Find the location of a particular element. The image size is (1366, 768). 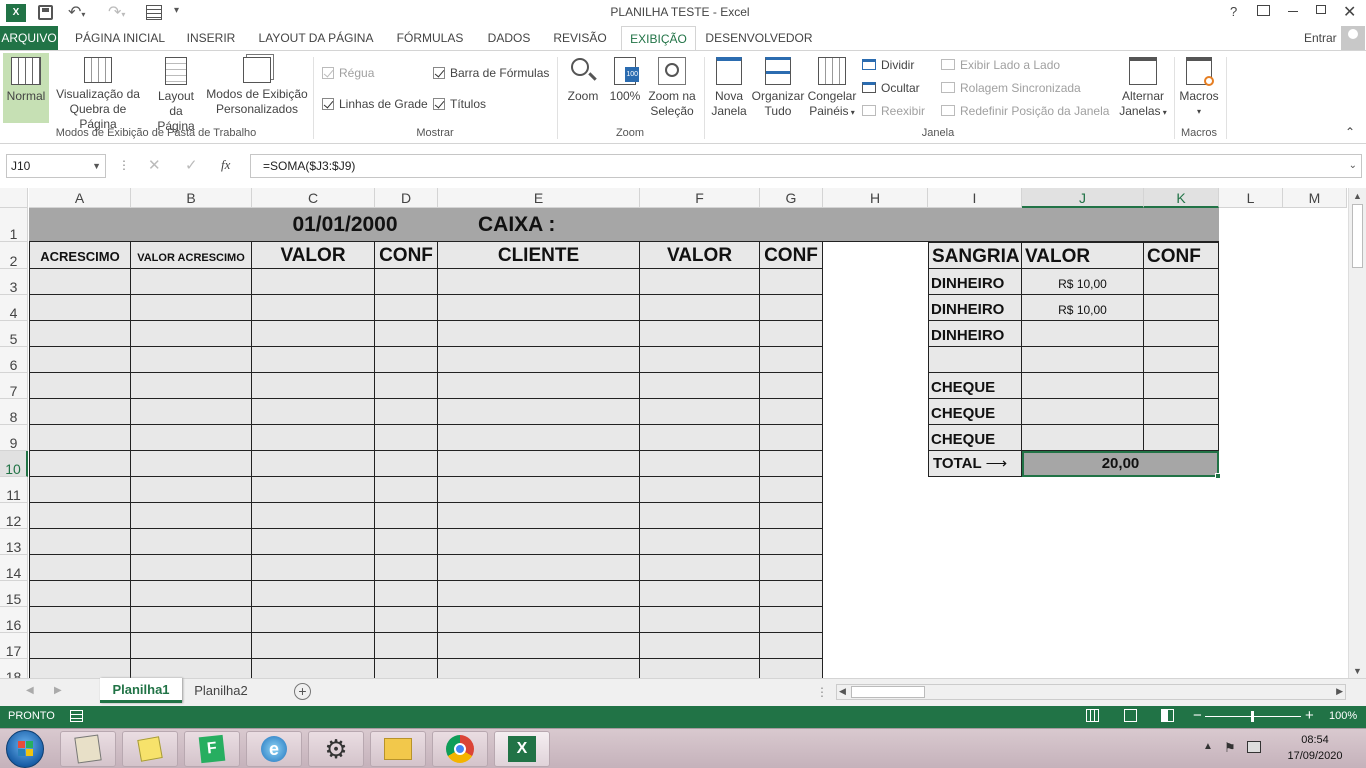

sangria-label-cell: CHEQUE is located at coordinates (975, 386).